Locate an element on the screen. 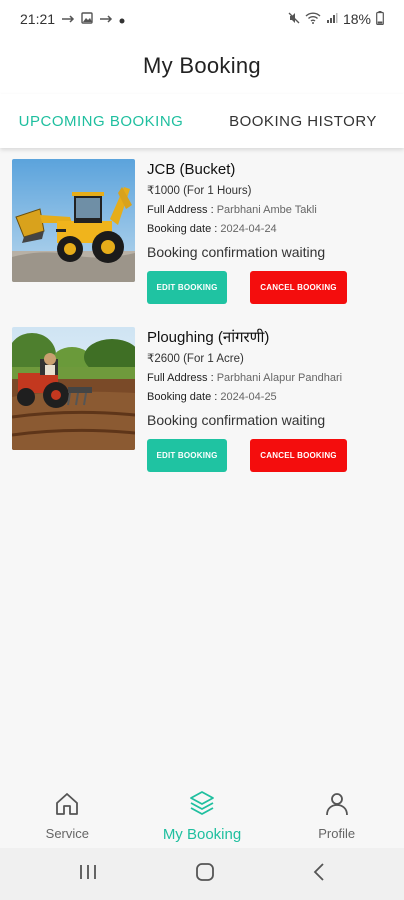 This screenshot has width=404, height=900. person-icon is located at coordinates (337, 806).